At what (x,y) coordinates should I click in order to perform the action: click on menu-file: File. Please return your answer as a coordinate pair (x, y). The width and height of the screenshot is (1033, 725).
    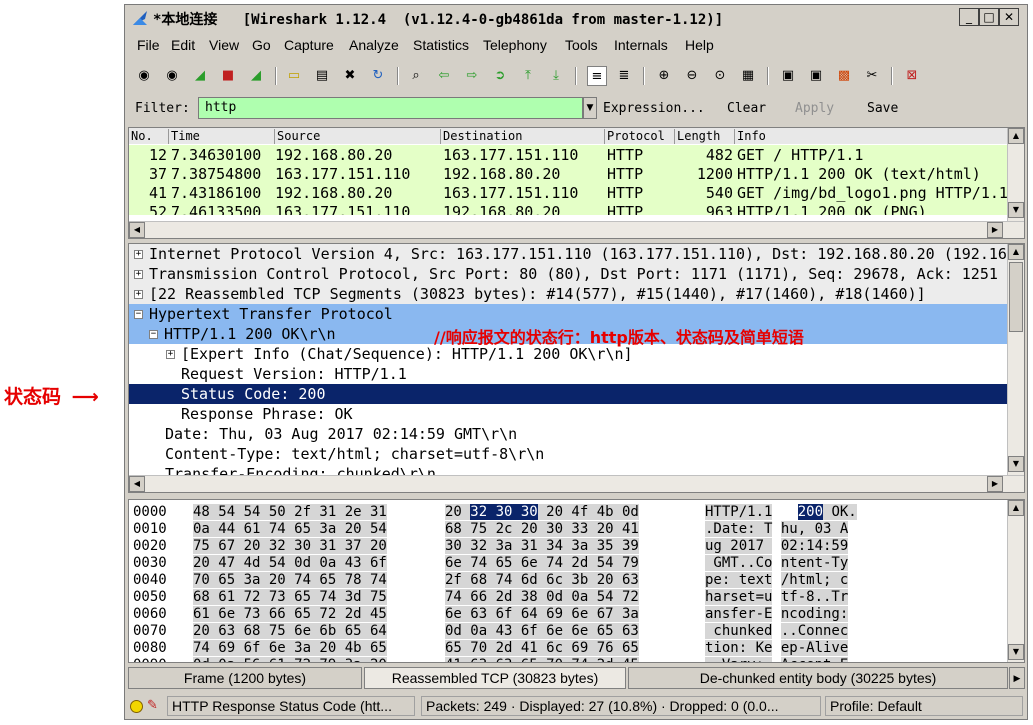
    Looking at the image, I should click on (148, 45).